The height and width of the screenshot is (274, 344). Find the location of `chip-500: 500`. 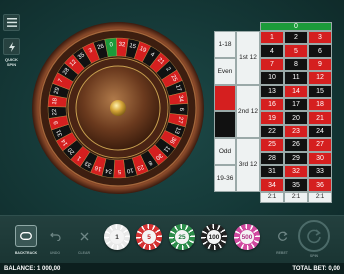

chip-500: 500 is located at coordinates (247, 237).